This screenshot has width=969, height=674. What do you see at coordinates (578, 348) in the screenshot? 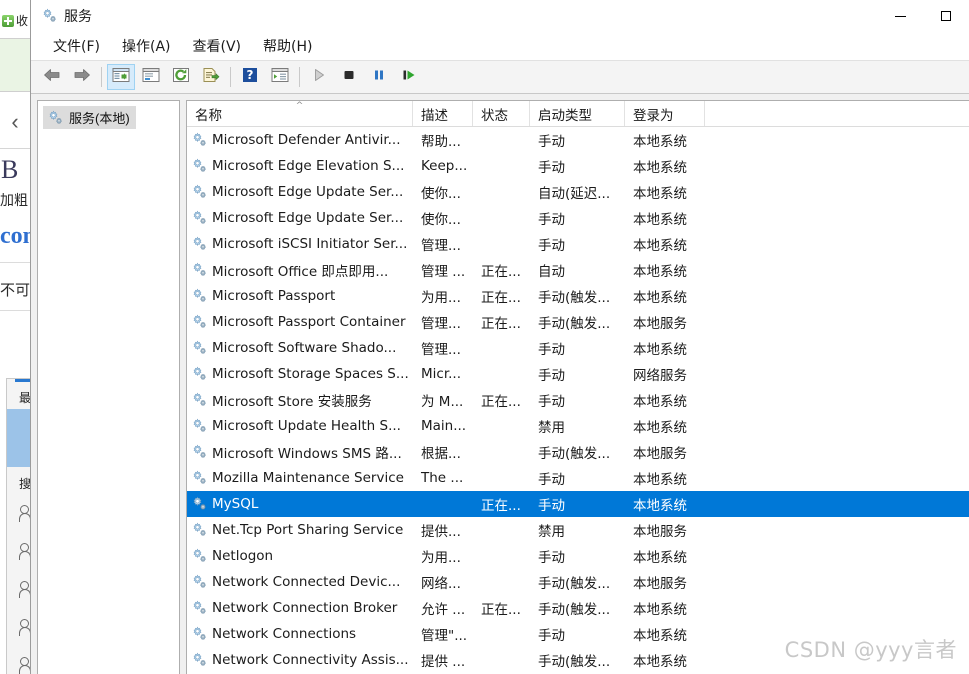
I see `table-row: Microsoft Software Shado... 管理... 手动 本地系统` at bounding box center [578, 348].